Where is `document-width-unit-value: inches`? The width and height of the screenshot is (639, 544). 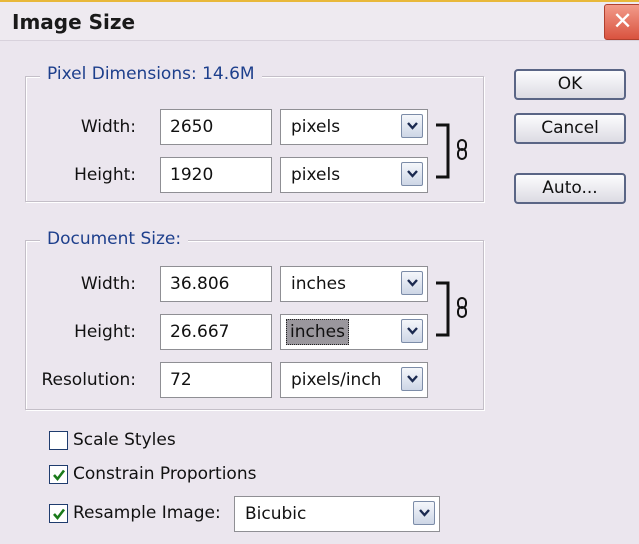
document-width-unit-value: inches is located at coordinates (318, 284).